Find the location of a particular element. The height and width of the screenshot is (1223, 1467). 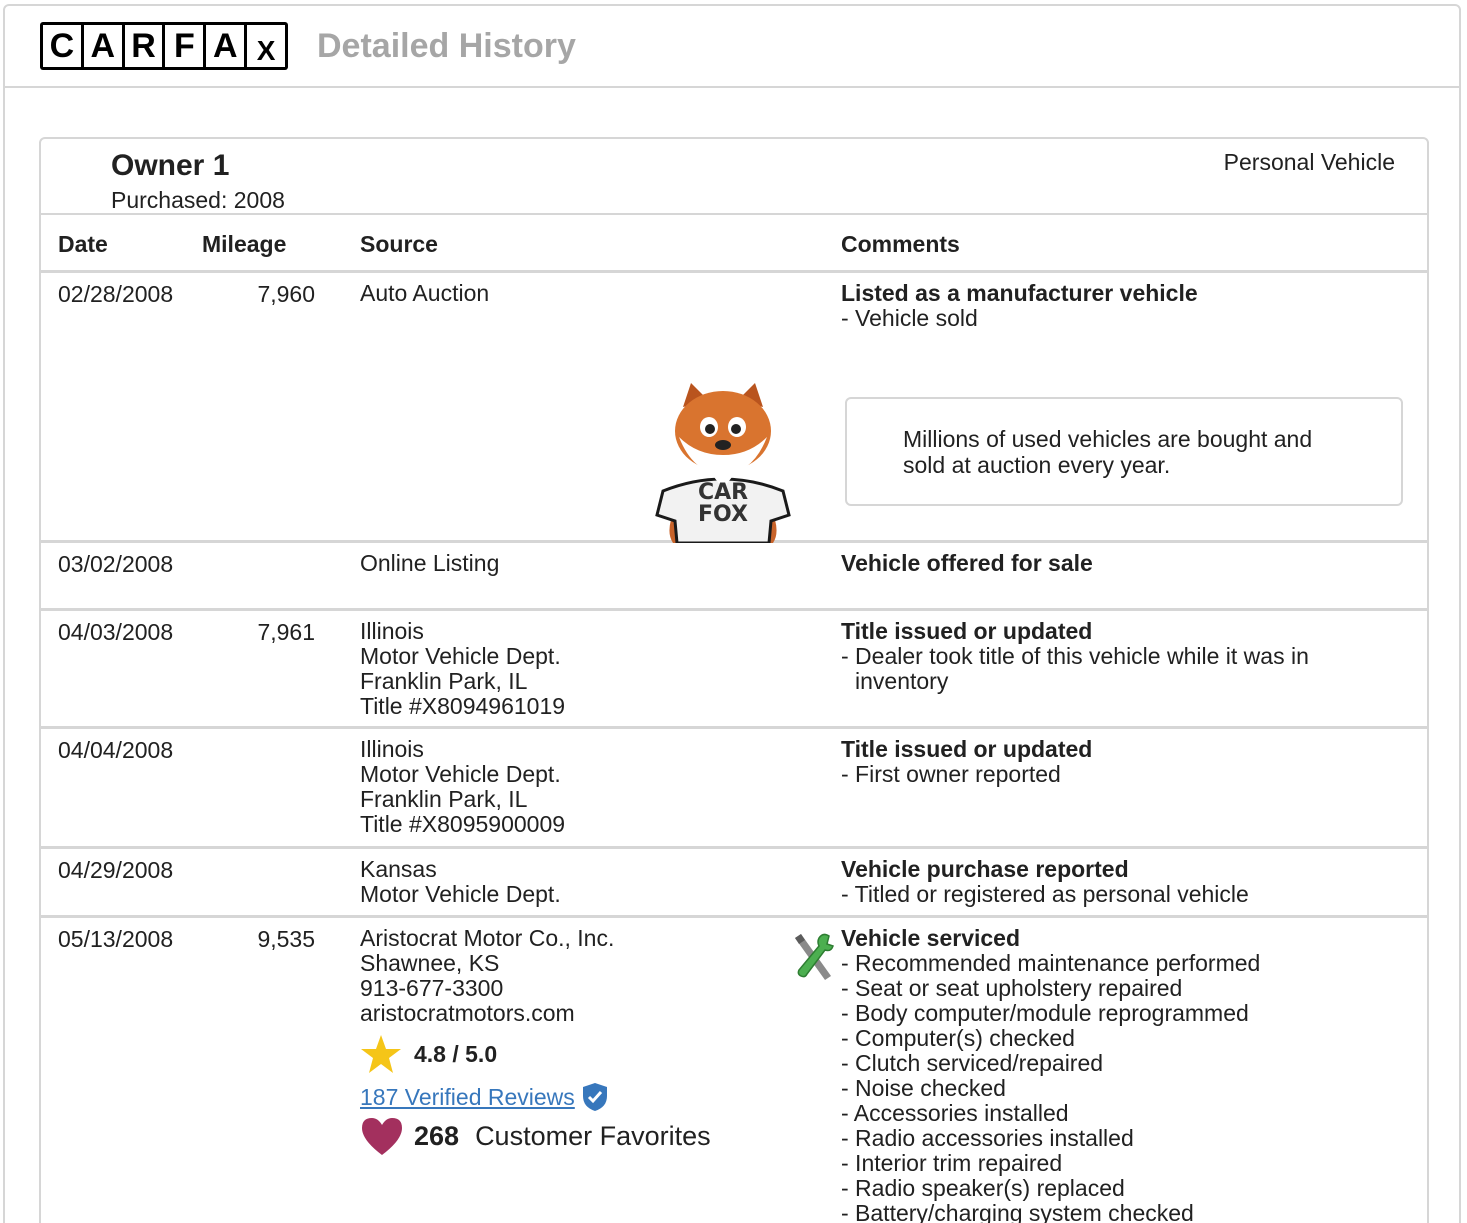

record-source: Auto Auction is located at coordinates (424, 293).